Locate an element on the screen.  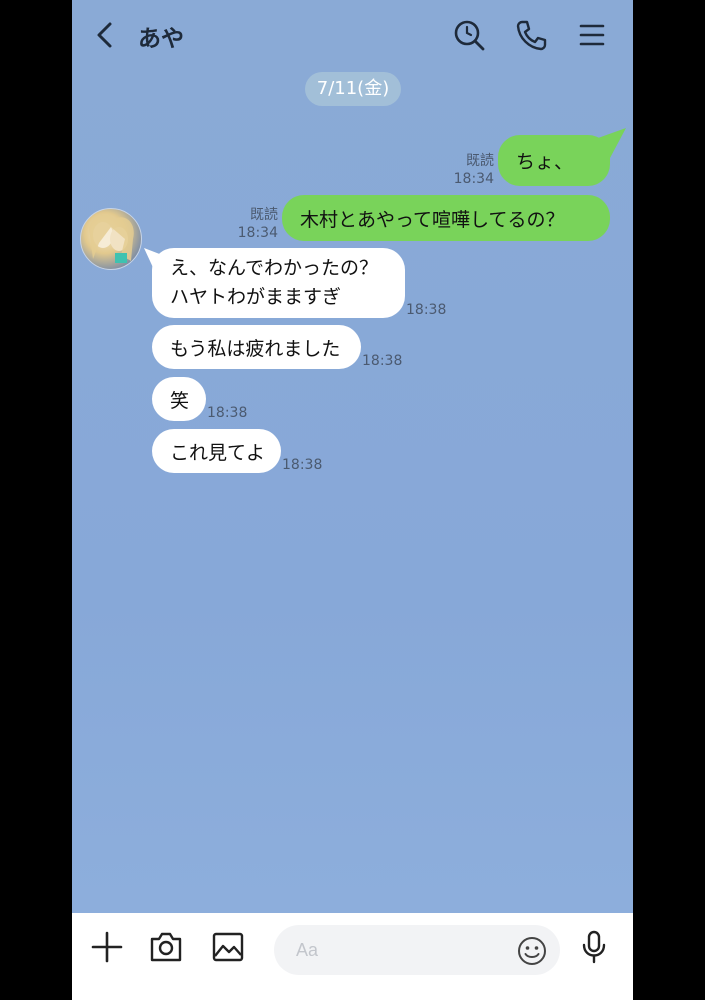
bubble-tail is located at coordinates (612, 143).